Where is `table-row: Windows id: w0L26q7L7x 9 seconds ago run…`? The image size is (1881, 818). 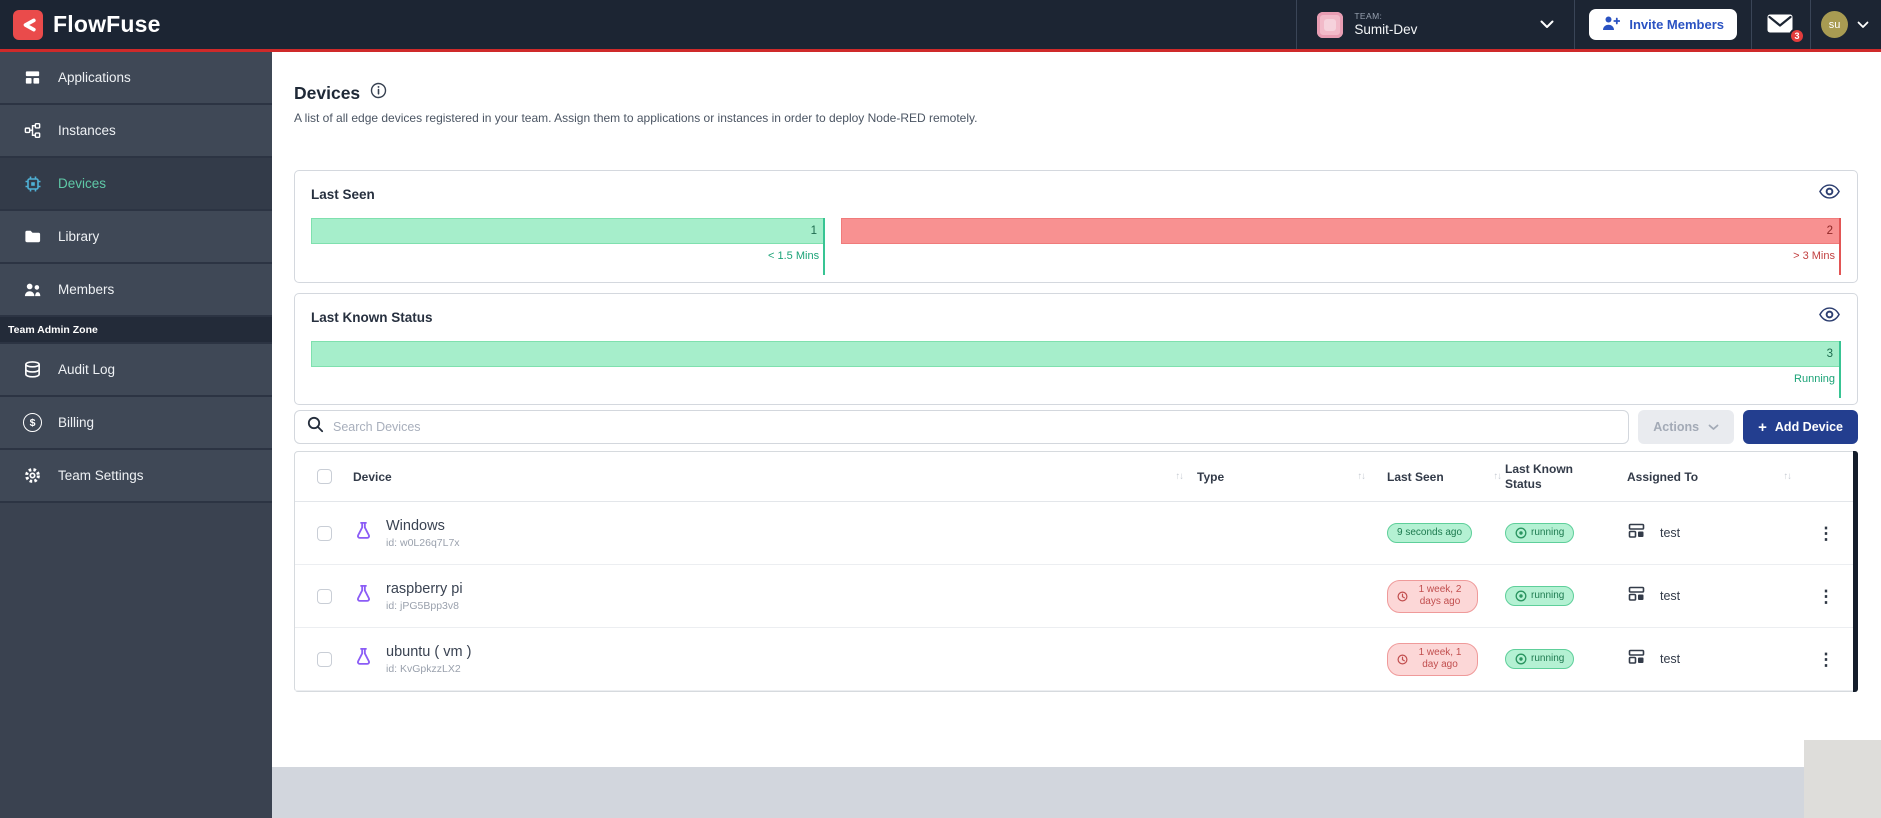
table-row: Windows id: w0L26q7L7x 9 seconds ago run… is located at coordinates (1076, 533).